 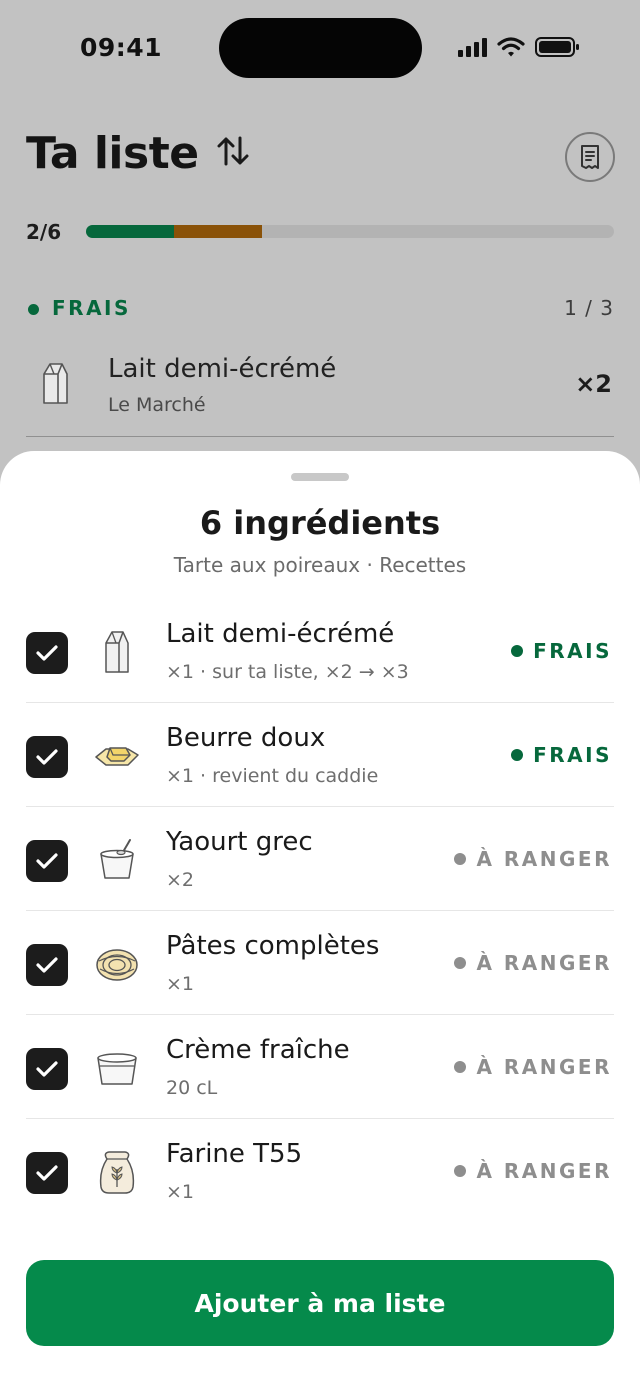 I want to click on receipt-icon, so click(x=590, y=157).